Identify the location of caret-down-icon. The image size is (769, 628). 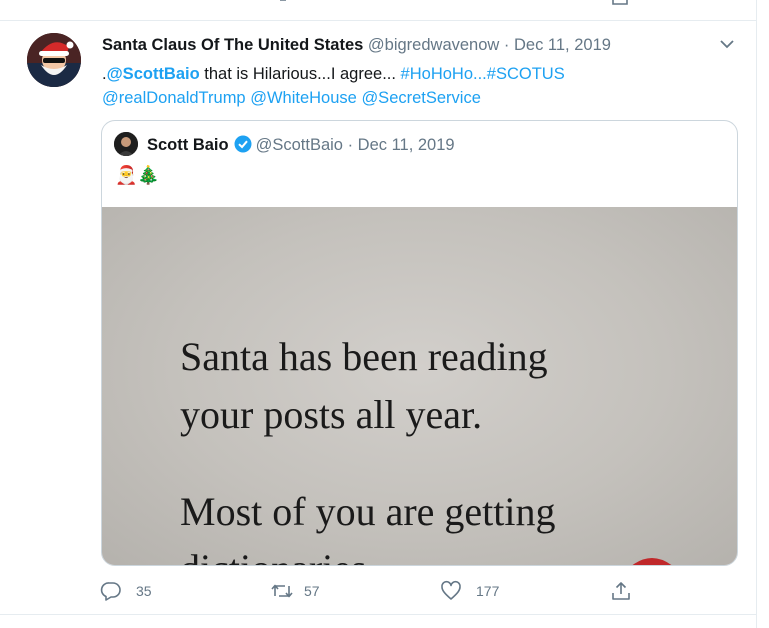
(727, 44).